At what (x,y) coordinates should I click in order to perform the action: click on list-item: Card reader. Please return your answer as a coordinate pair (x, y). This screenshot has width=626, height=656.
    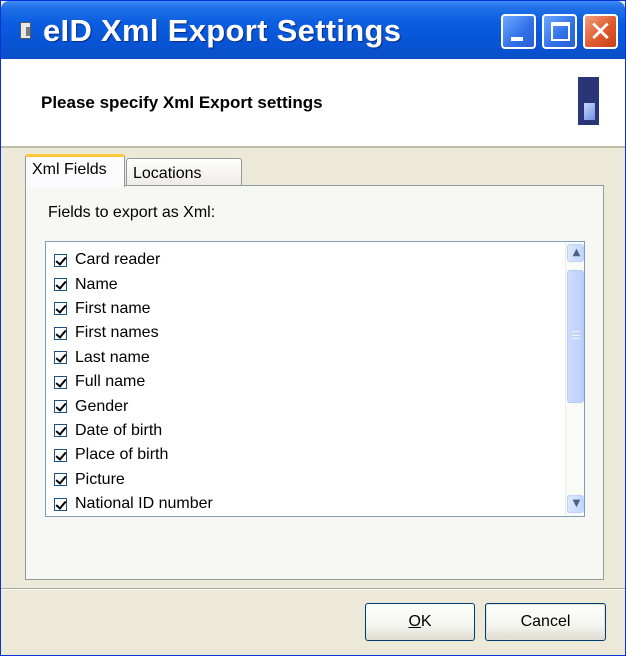
    Looking at the image, I should click on (305, 260).